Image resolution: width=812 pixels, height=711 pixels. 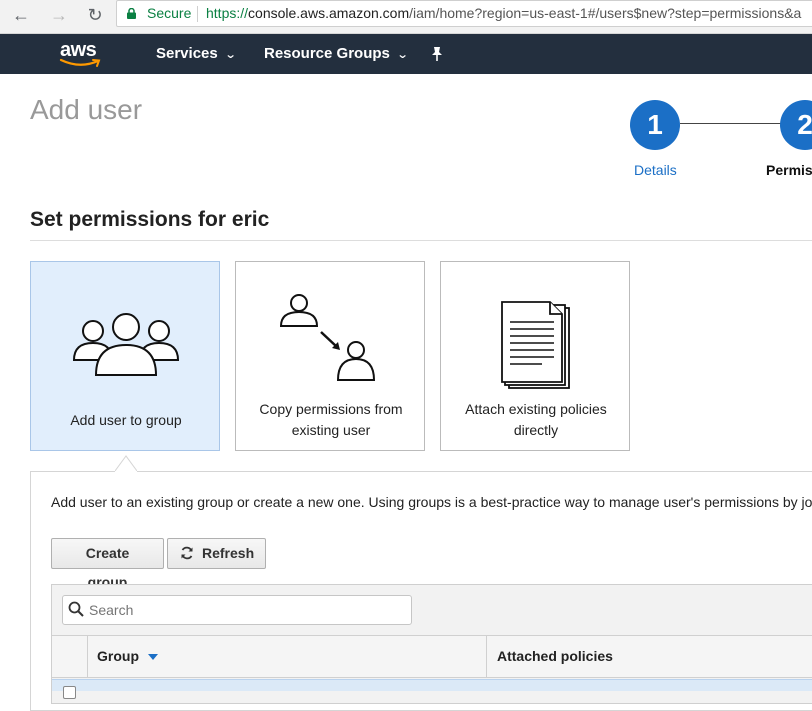 What do you see at coordinates (735, 123) in the screenshot?
I see `step-connector` at bounding box center [735, 123].